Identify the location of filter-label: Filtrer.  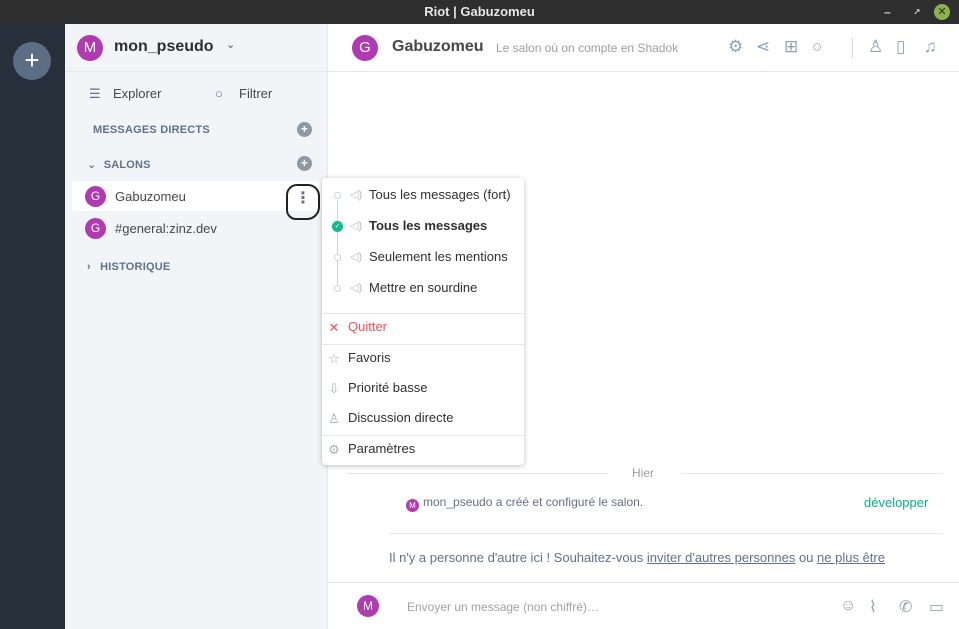
(256, 93).